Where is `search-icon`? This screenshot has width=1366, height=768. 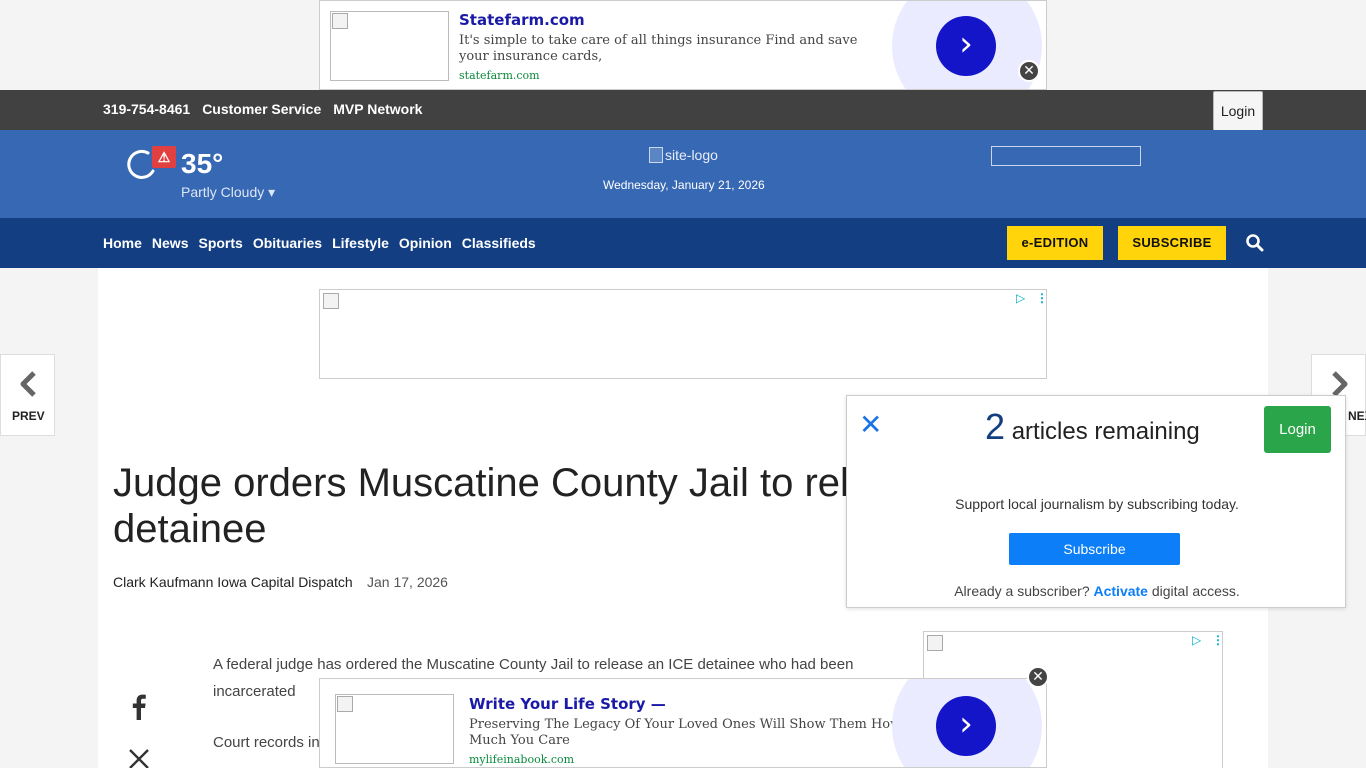 search-icon is located at coordinates (1255, 243).